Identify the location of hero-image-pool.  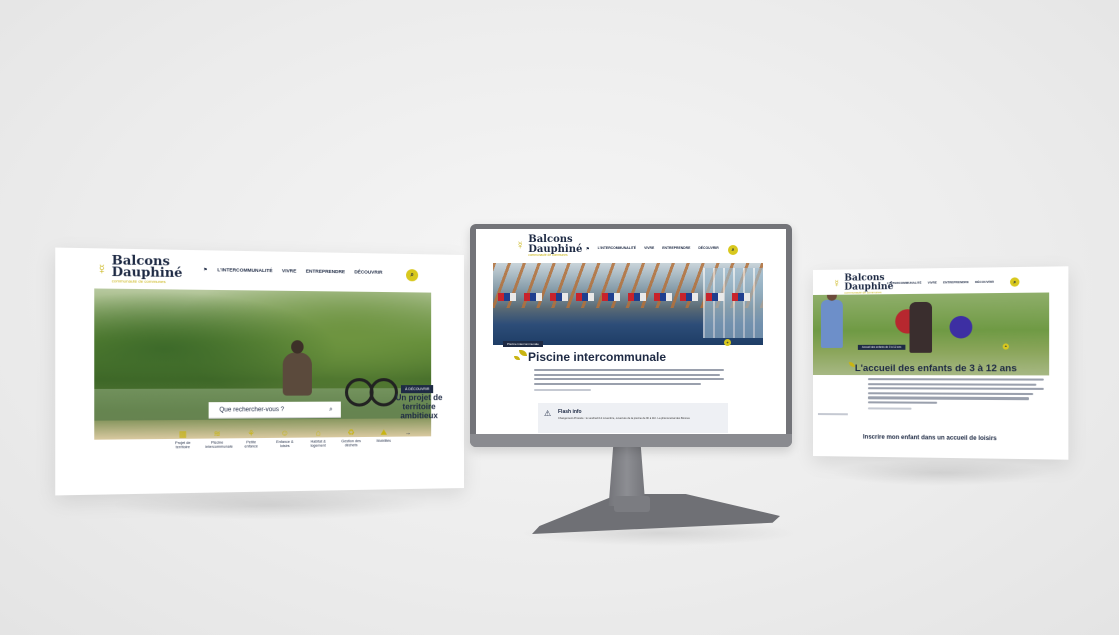
(628, 304).